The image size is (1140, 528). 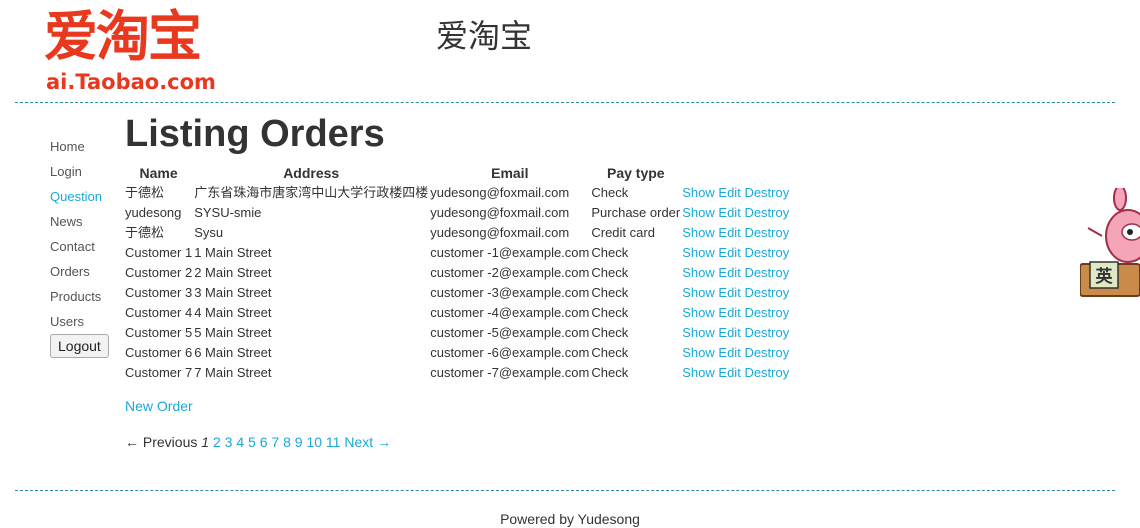 I want to click on cell-address: 7 Main Street, so click(x=233, y=372).